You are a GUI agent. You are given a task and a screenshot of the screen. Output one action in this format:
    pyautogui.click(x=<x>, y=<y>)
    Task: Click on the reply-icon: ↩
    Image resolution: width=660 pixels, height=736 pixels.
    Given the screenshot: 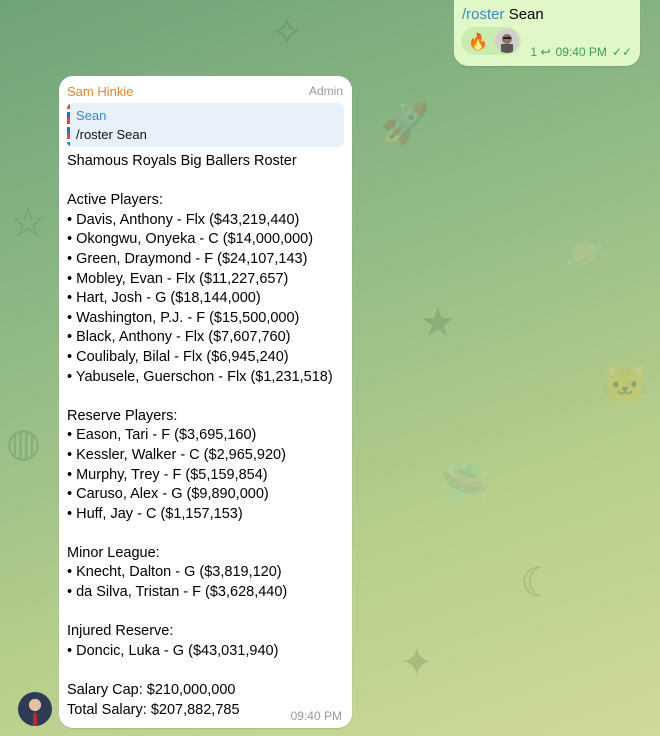 What is the action you would take?
    pyautogui.click(x=545, y=52)
    